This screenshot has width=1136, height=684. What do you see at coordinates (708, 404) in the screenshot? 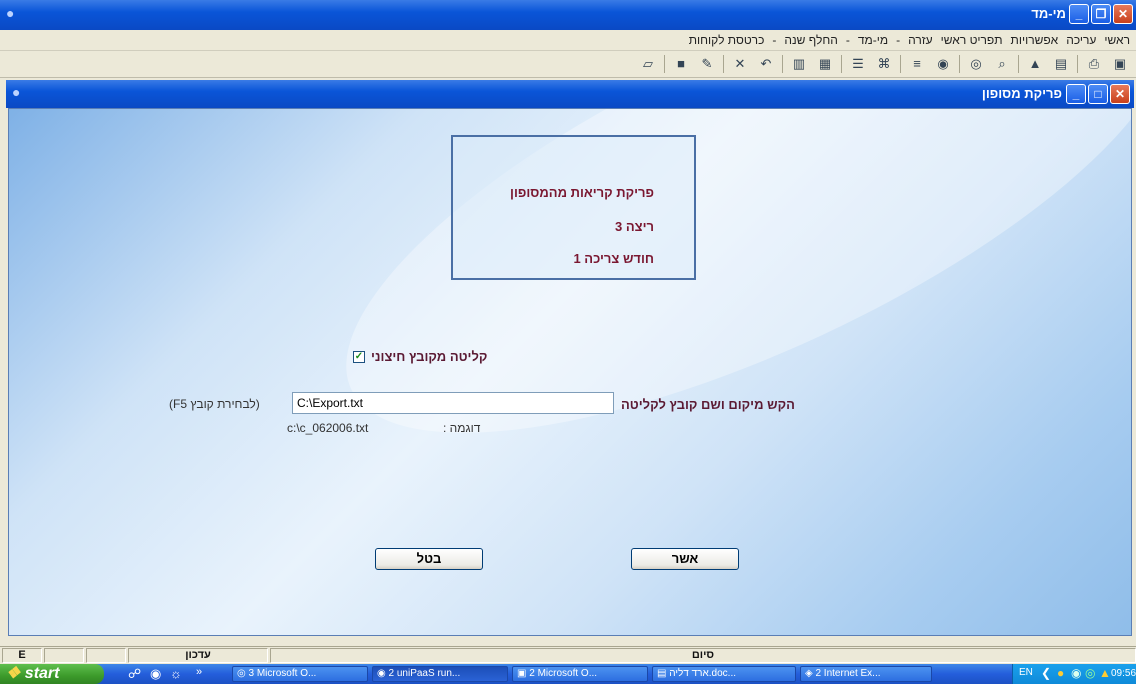
I see `file-path-label: הקש מיקום ושם קובץ לקליטה` at bounding box center [708, 404].